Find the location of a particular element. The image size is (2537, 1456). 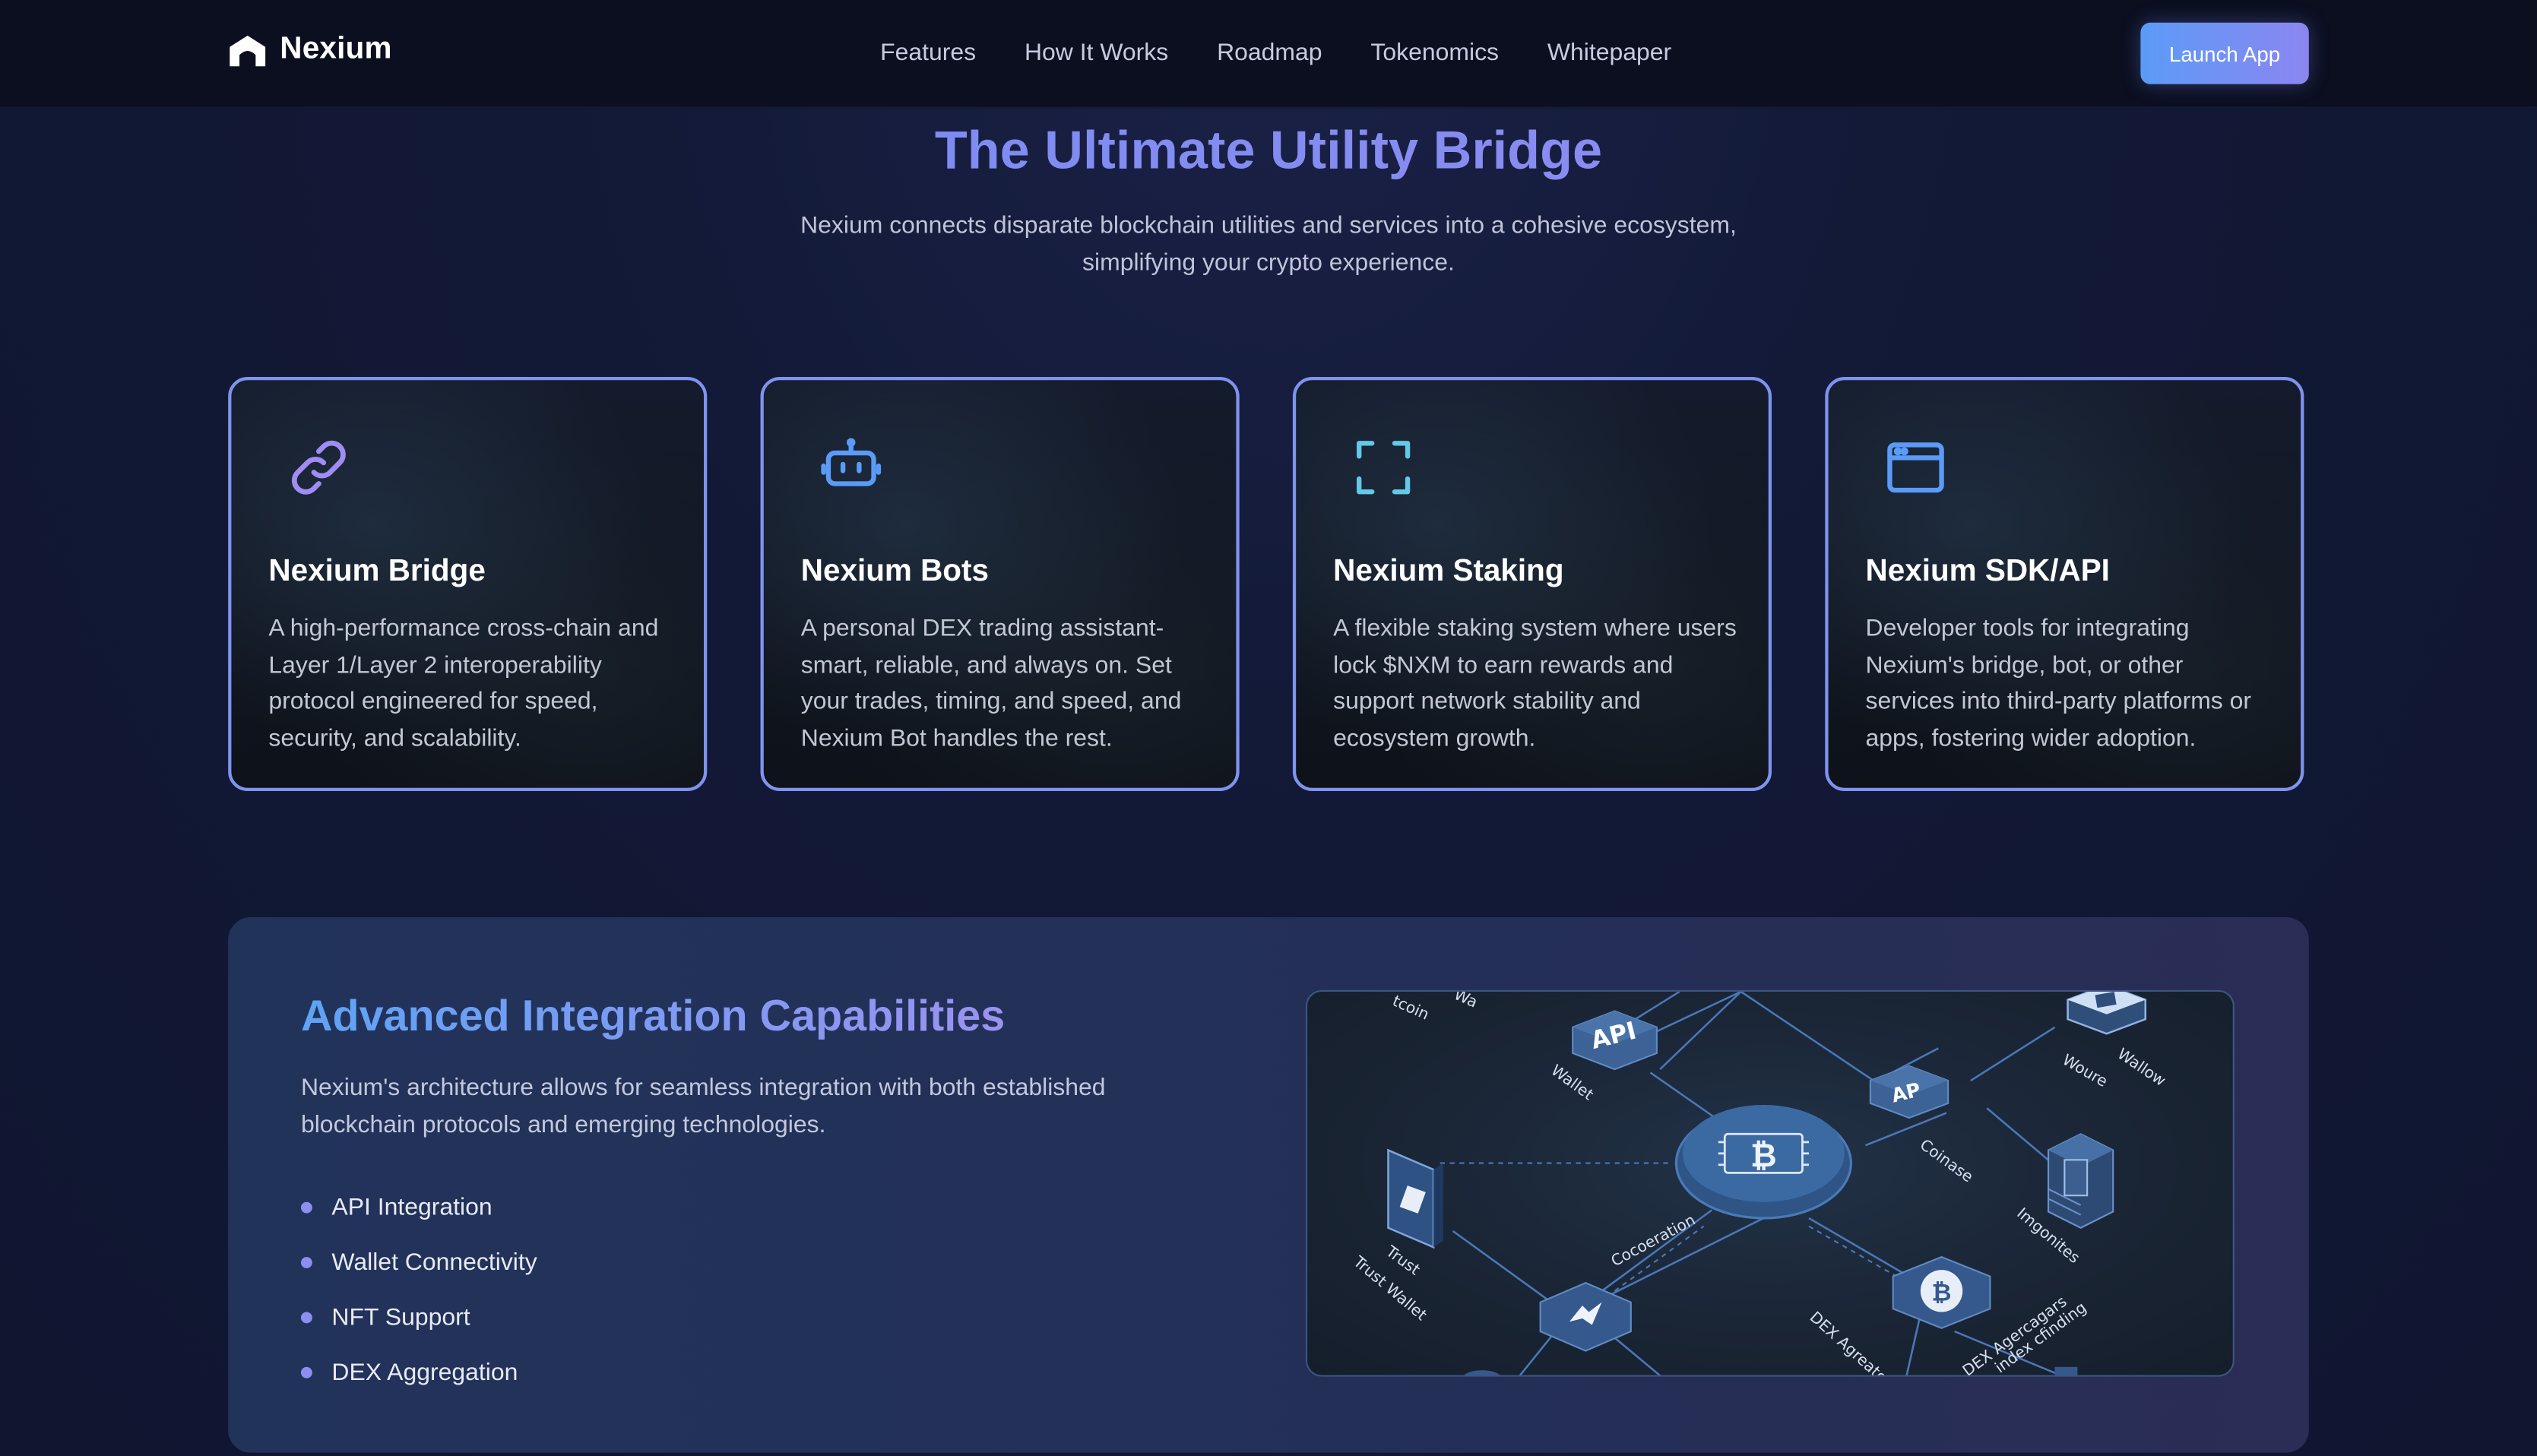

list-item-label: Wallet Connectivity is located at coordinates (434, 1262).